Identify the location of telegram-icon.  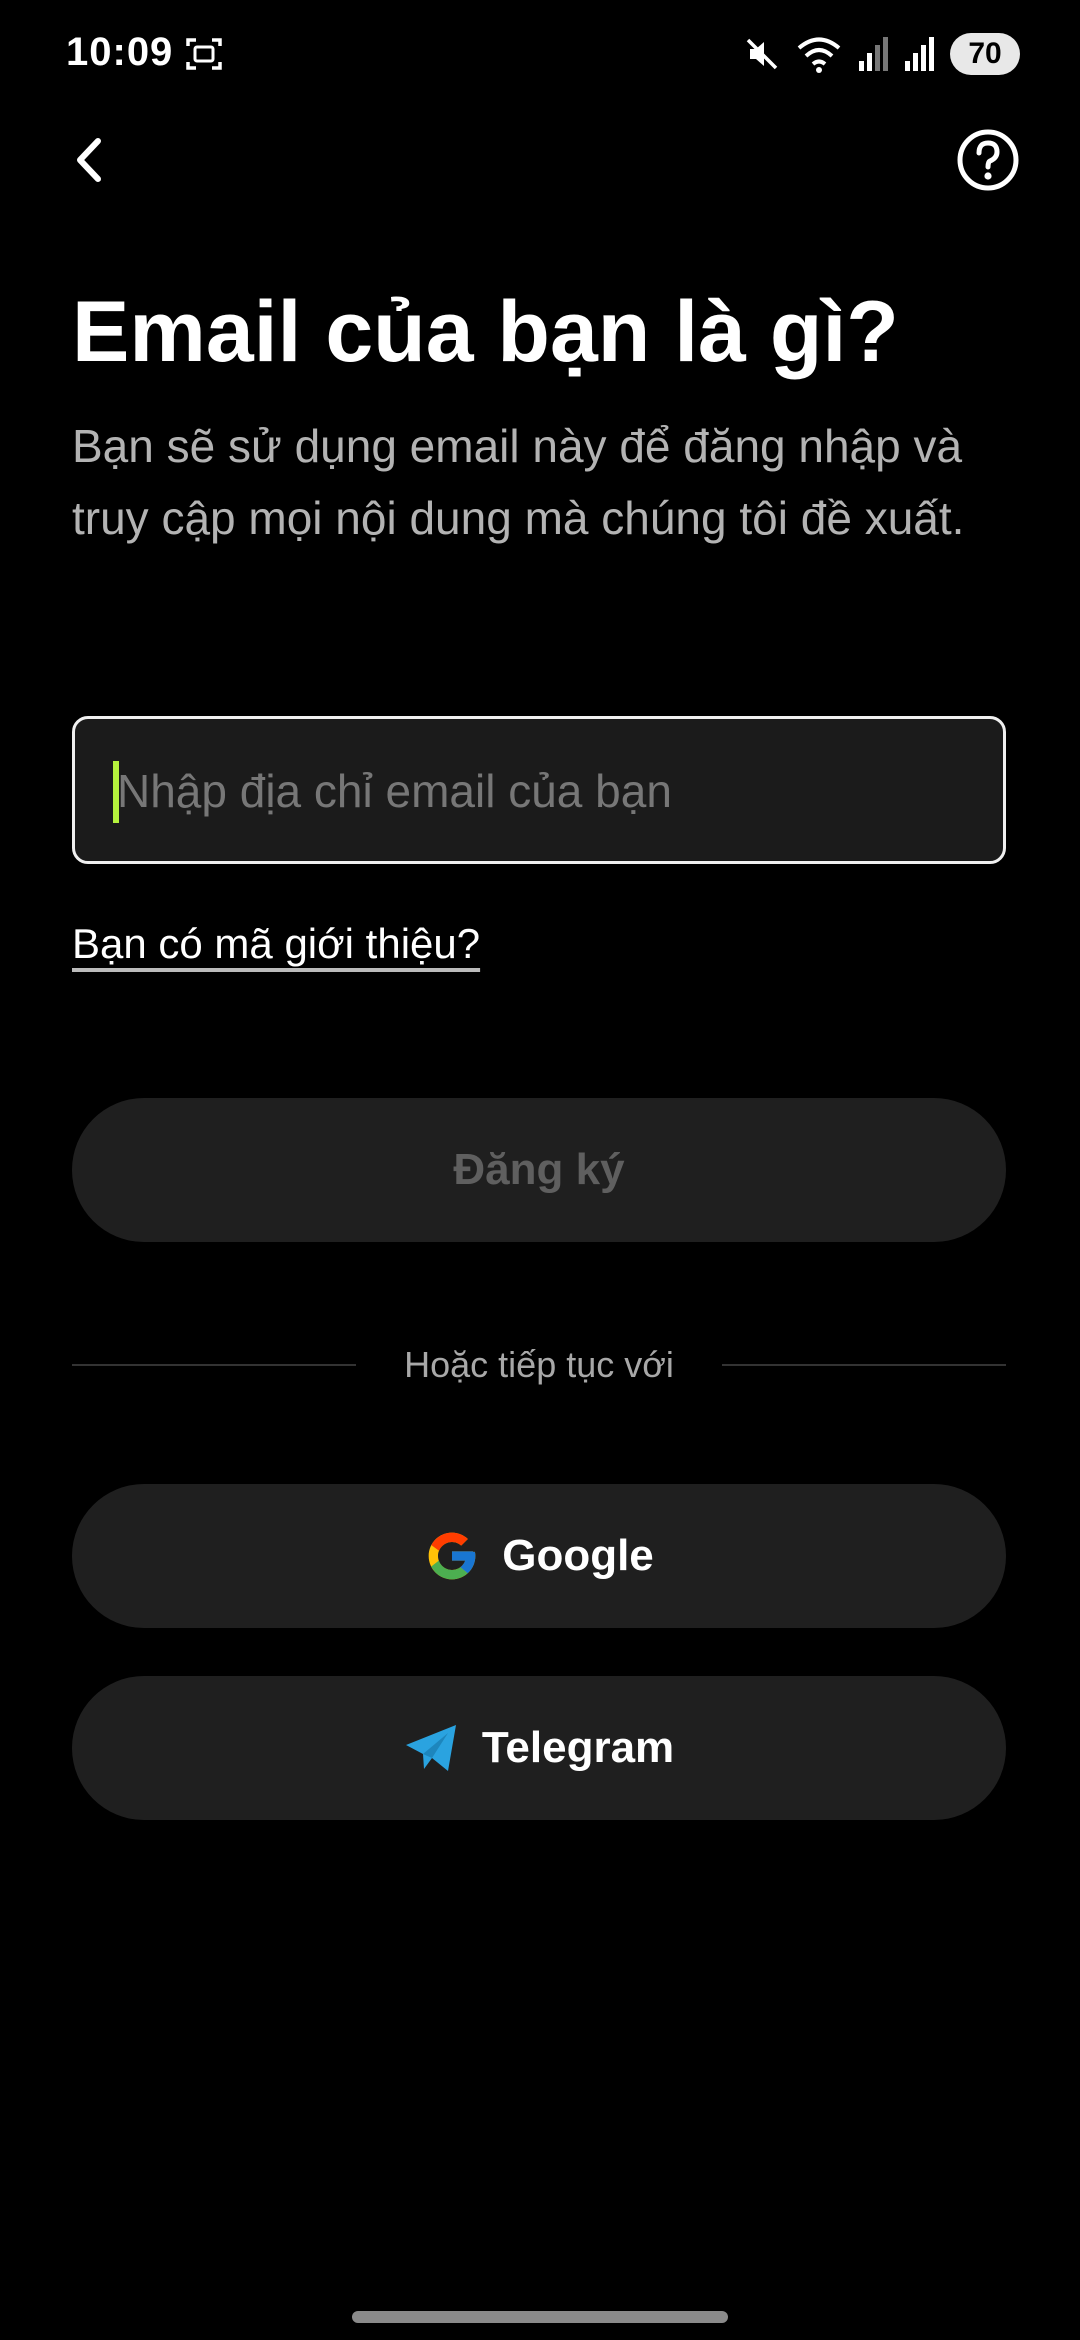
(430, 1748).